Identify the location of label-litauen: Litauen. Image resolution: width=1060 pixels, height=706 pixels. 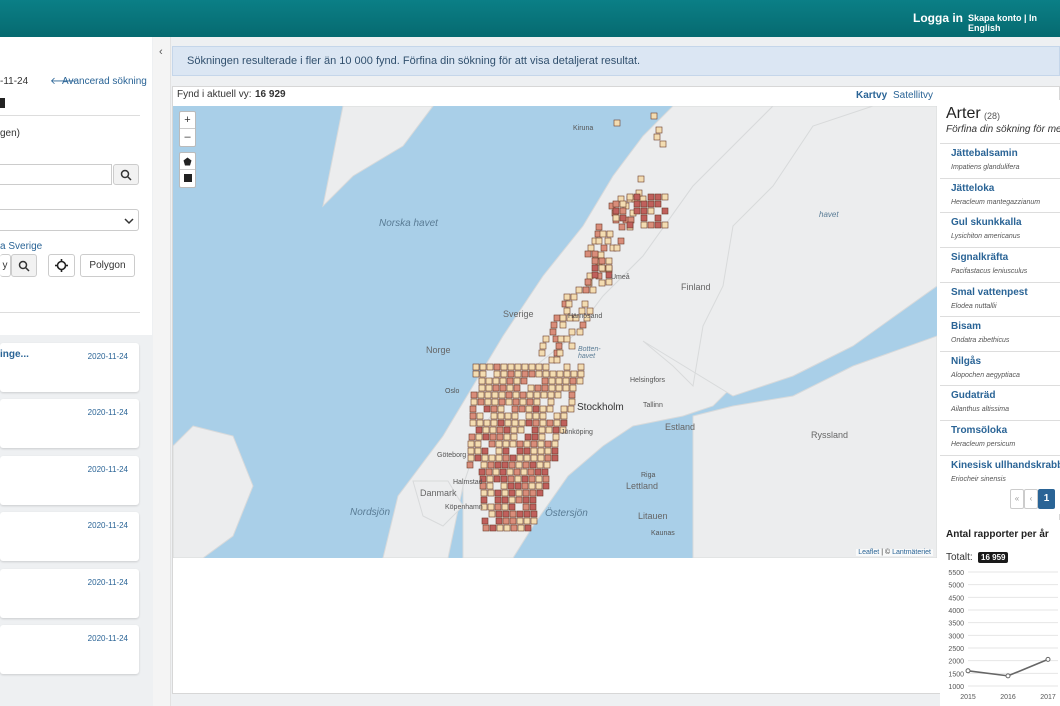
(653, 516).